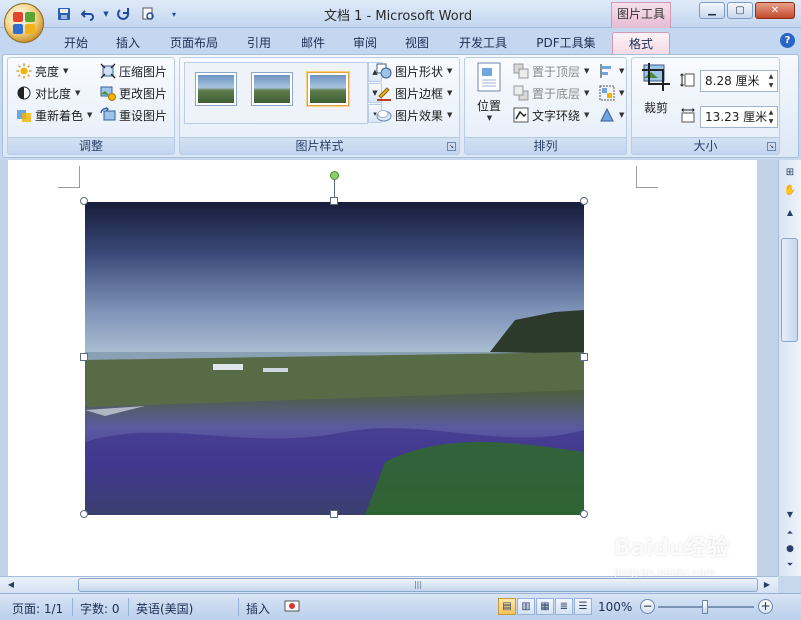 This screenshot has height=620, width=801. I want to click on compress-icon, so click(108, 71).